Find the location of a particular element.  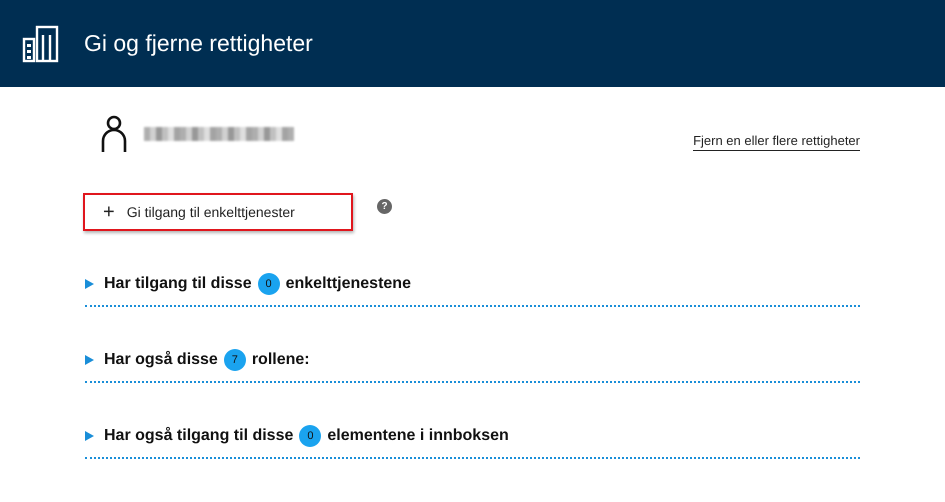

remove-rights-link: Fjern en eller flere rettigheter is located at coordinates (776, 142).